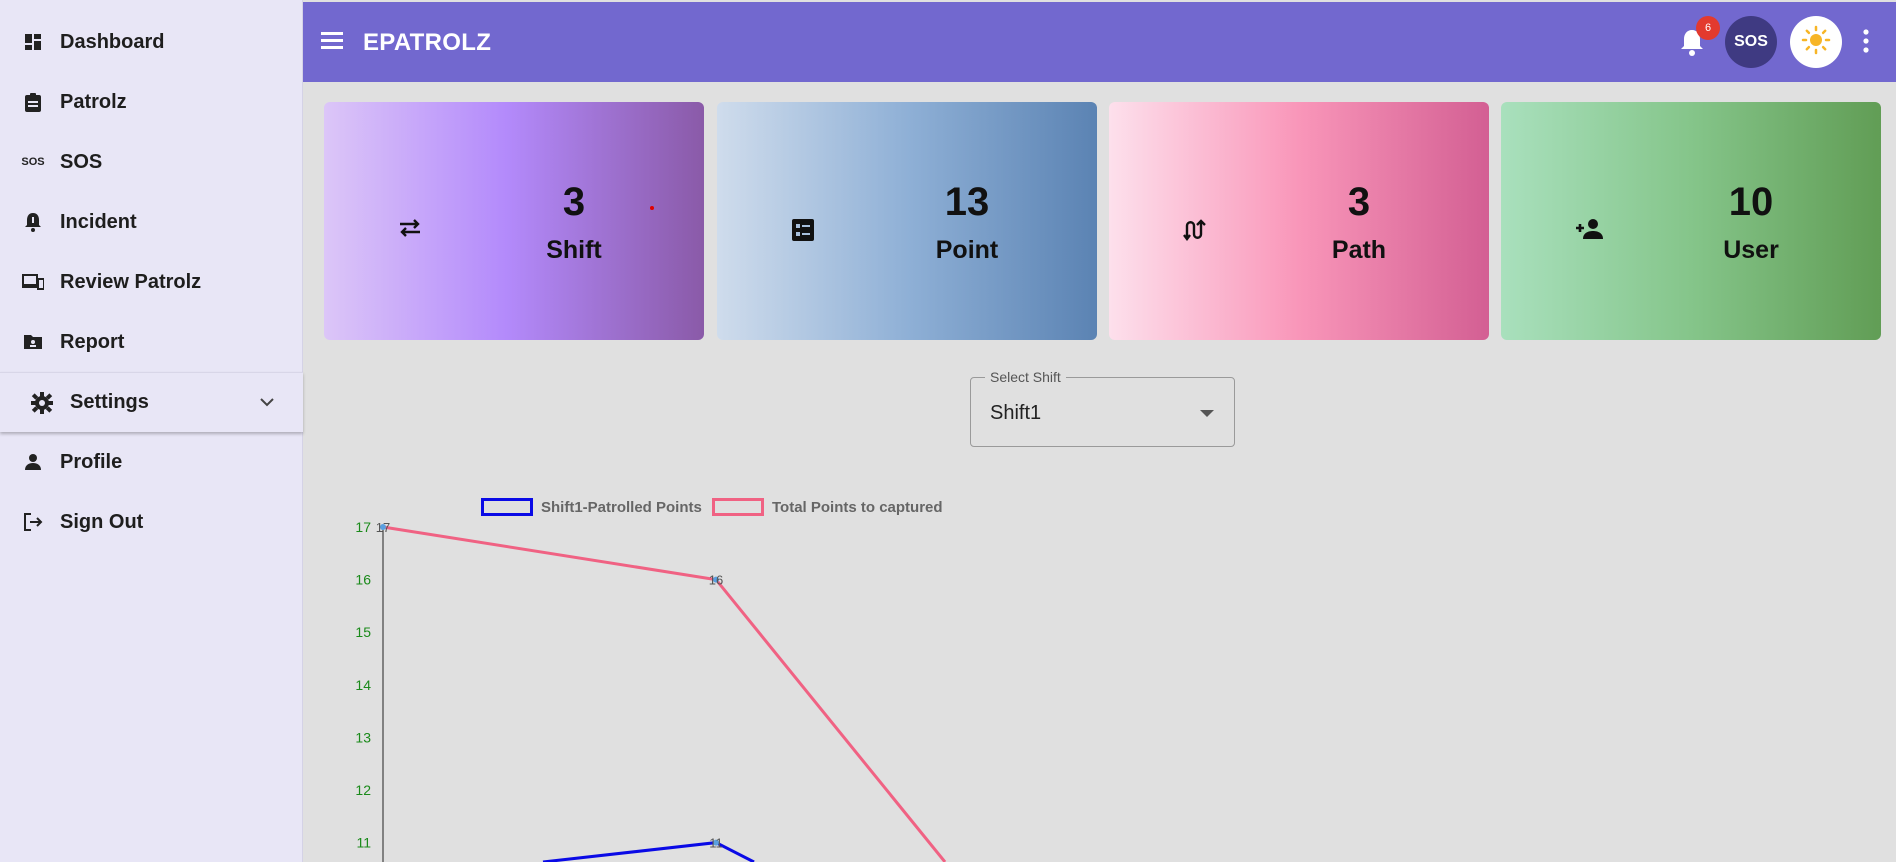 The width and height of the screenshot is (1896, 862). What do you see at coordinates (33, 522) in the screenshot?
I see `logout-icon` at bounding box center [33, 522].